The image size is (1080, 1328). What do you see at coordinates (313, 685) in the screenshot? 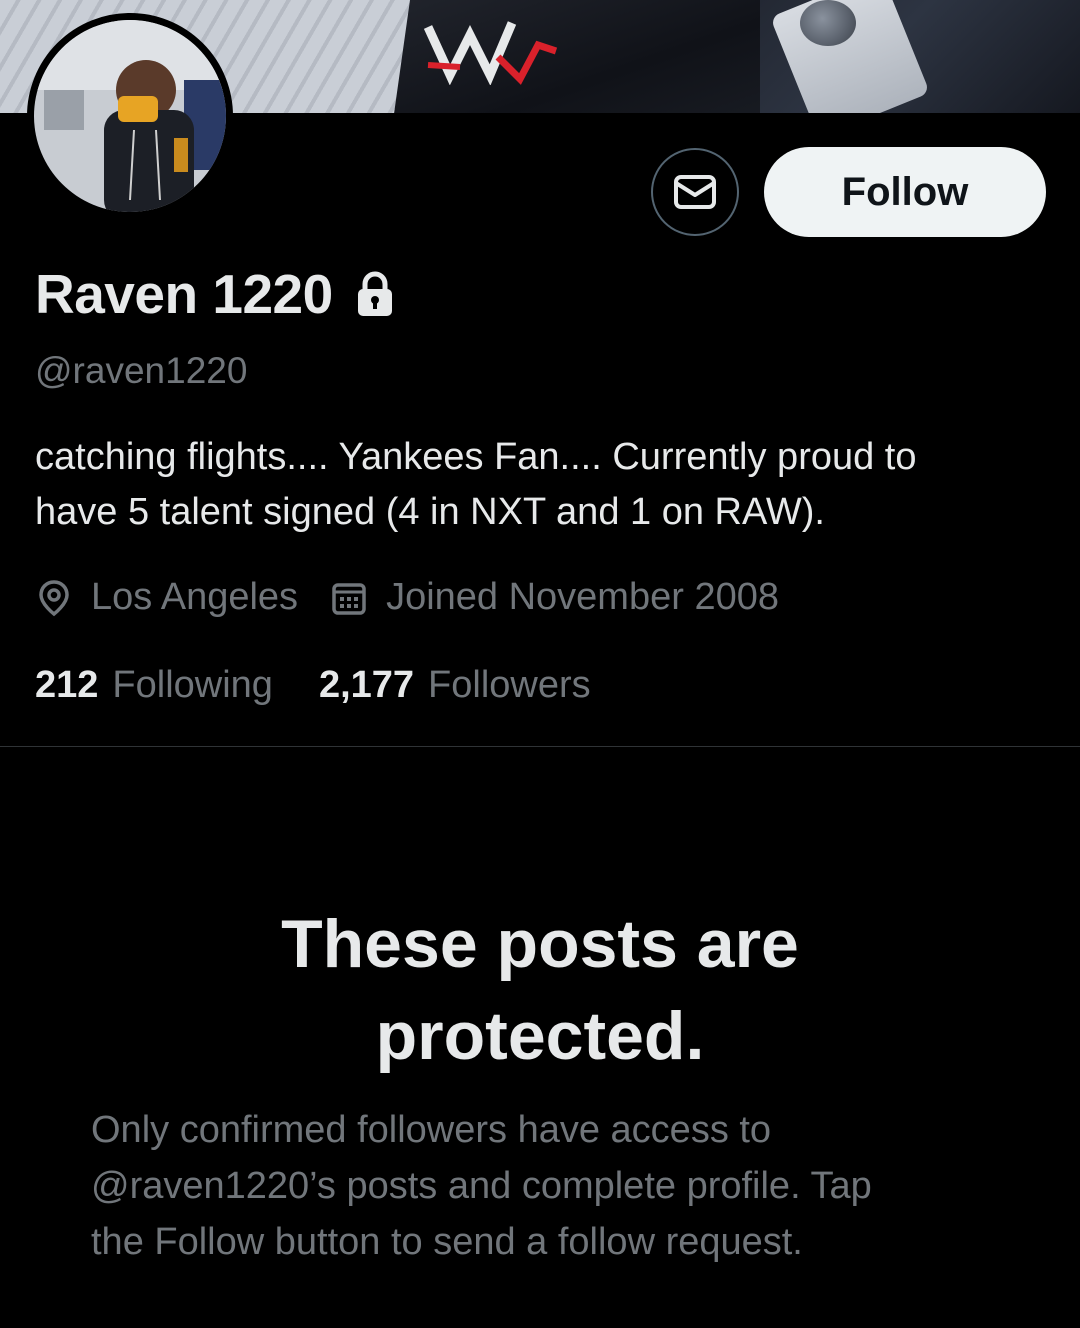
I see `profile-stats: 212 Following 2,177 Followers` at bounding box center [313, 685].